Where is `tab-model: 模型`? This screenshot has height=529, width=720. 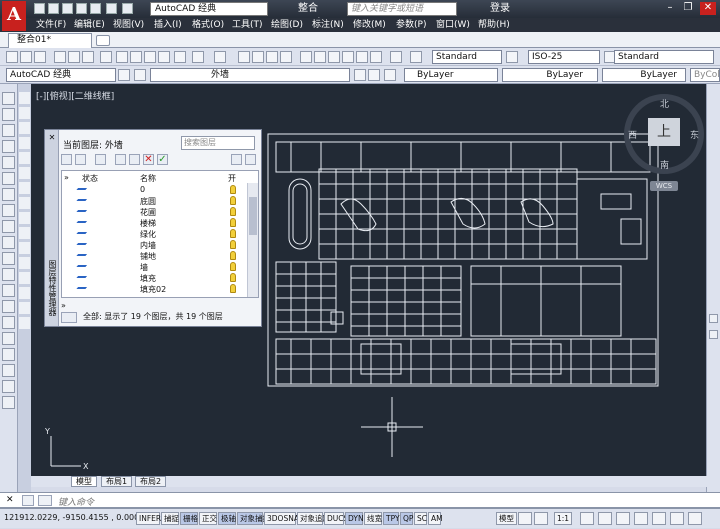
tab-model: 模型 is located at coordinates (84, 481).